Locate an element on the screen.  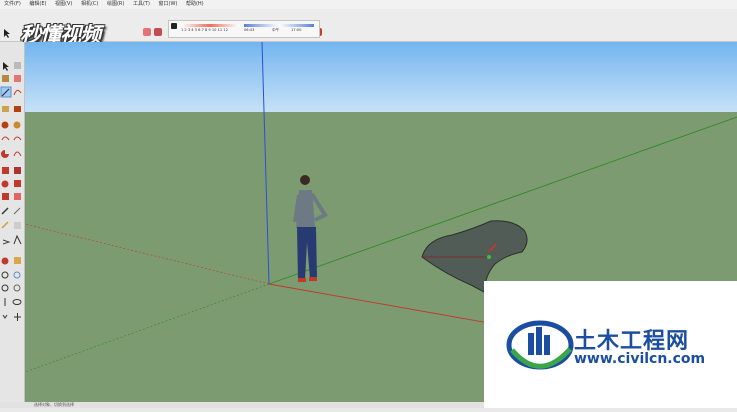
menu-edit: 编辑(E) is located at coordinates (37, 4).